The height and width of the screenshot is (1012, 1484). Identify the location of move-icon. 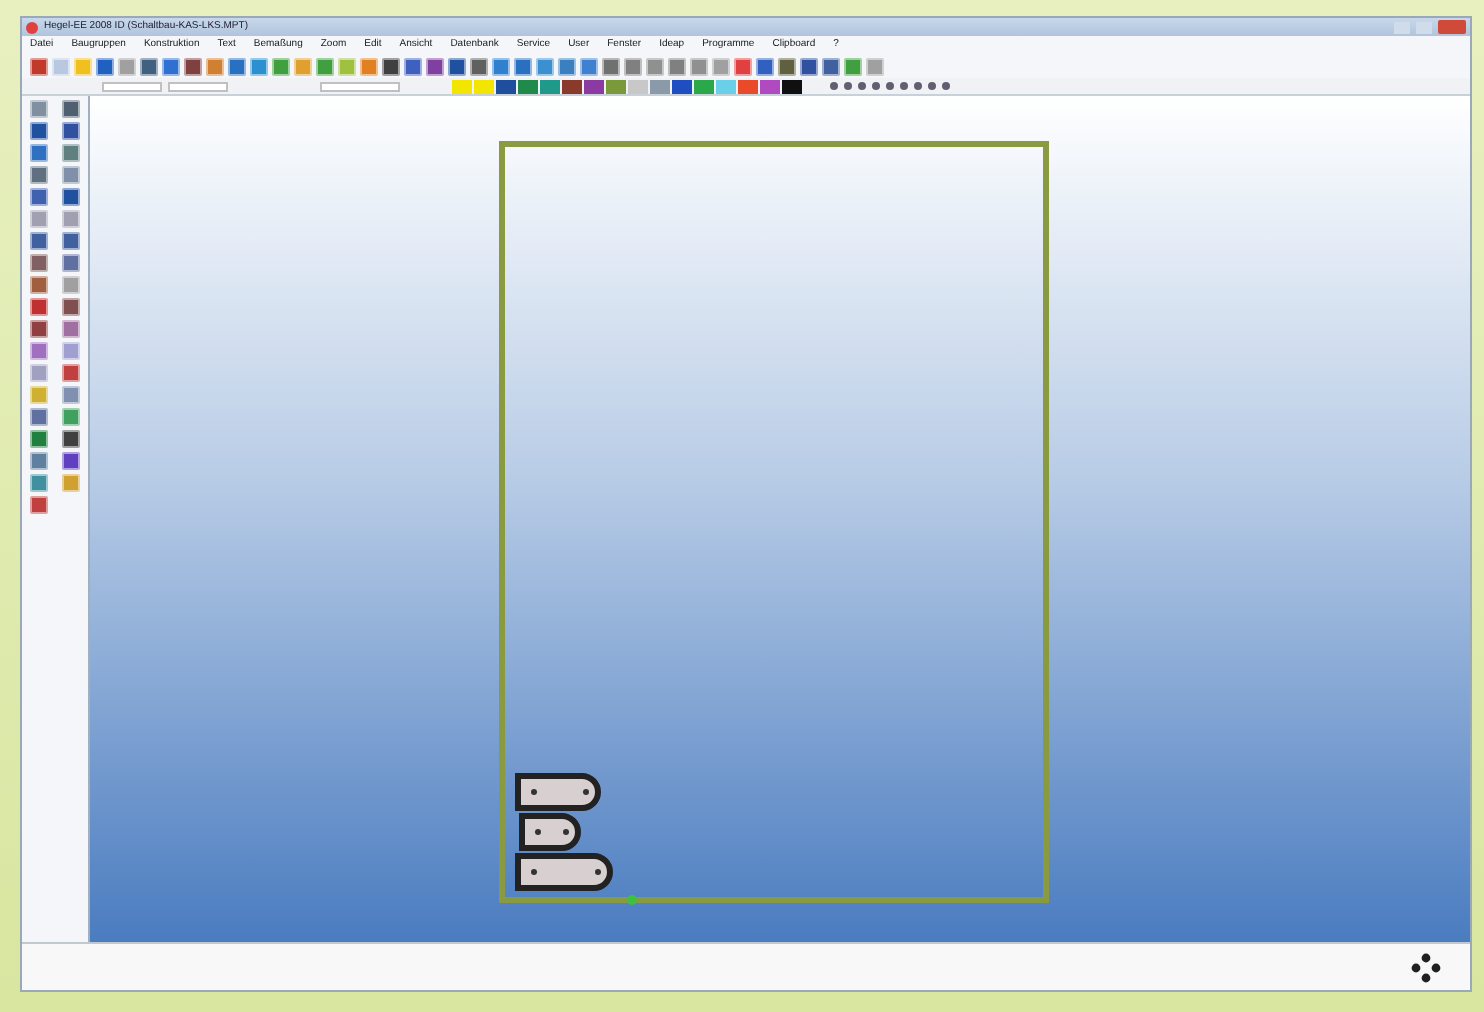
(1426, 967).